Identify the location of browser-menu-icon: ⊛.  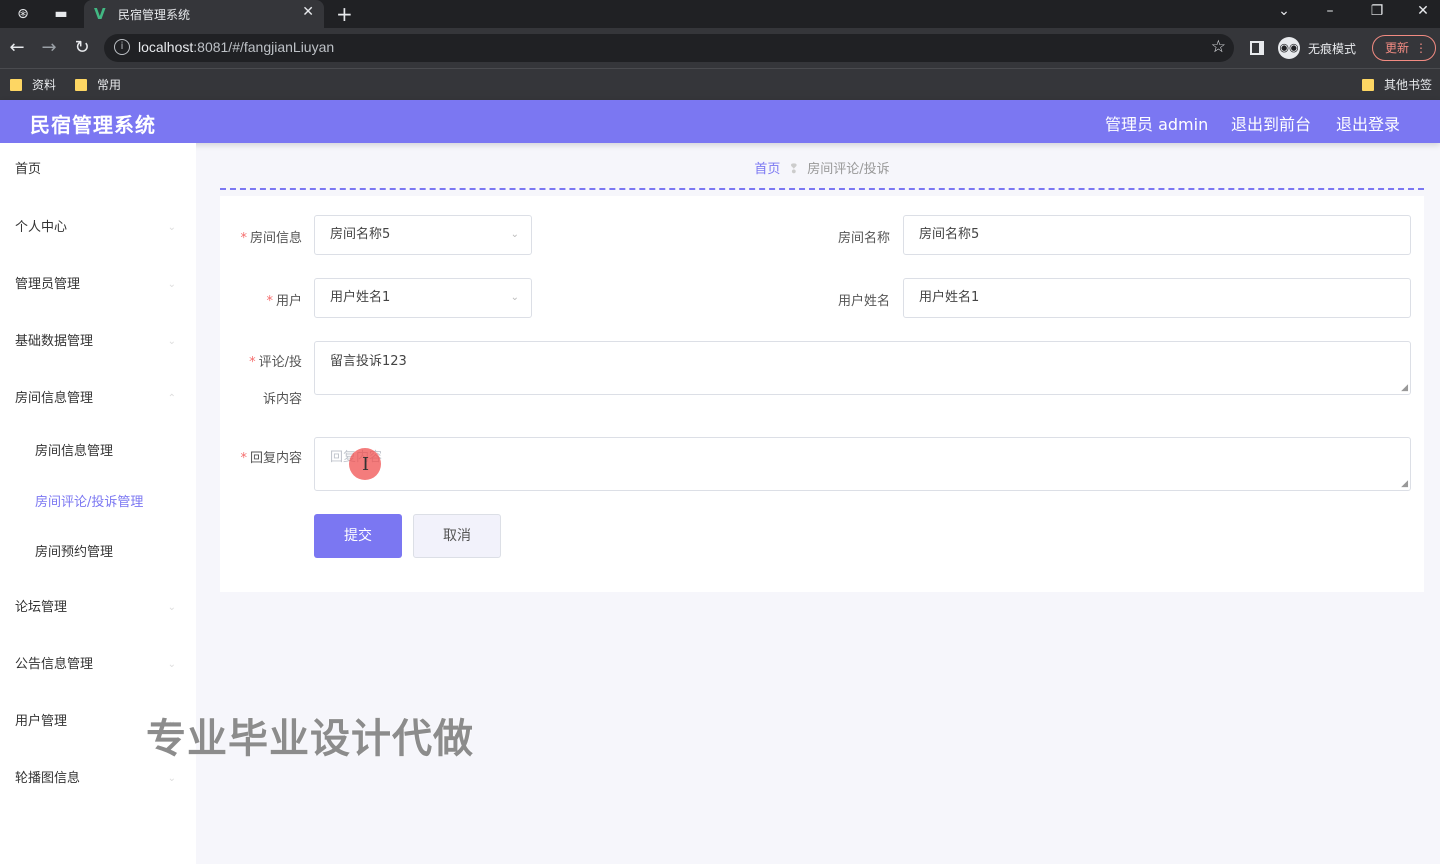
(23, 14).